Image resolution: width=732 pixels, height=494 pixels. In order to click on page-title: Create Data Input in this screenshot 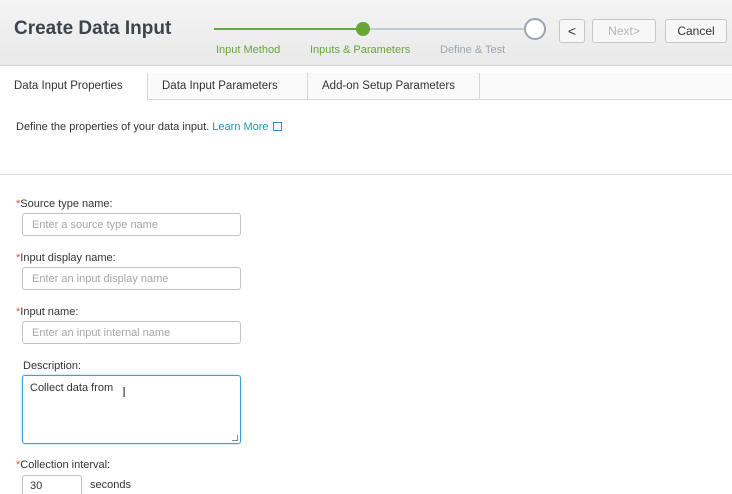, I will do `click(93, 28)`.